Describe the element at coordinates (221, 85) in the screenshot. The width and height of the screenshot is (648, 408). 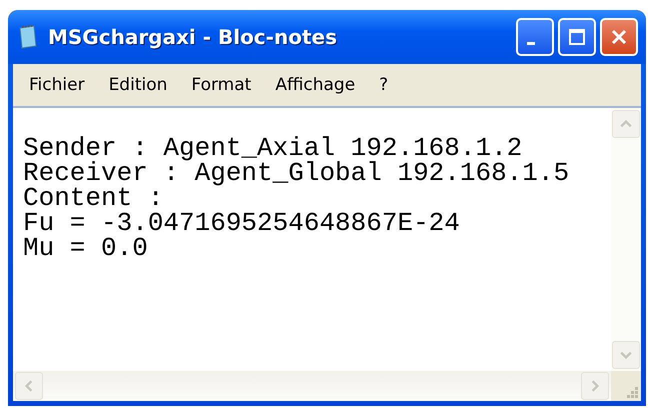
I see `menu-item: Format` at that location.